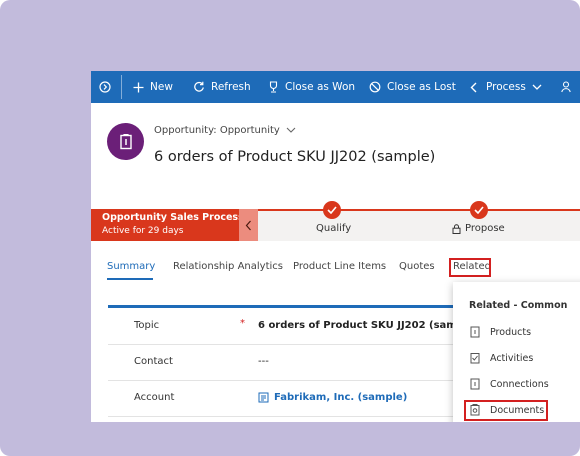 The width and height of the screenshot is (580, 456). I want to click on related-item-label: Activities, so click(512, 358).